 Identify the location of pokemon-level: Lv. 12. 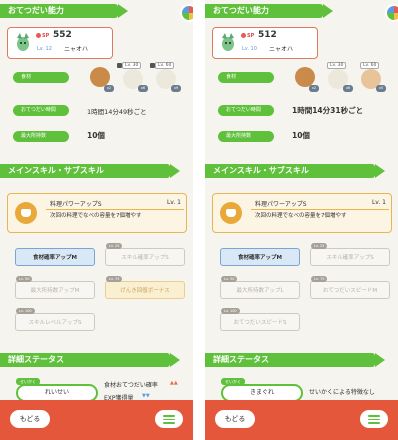
(44, 49).